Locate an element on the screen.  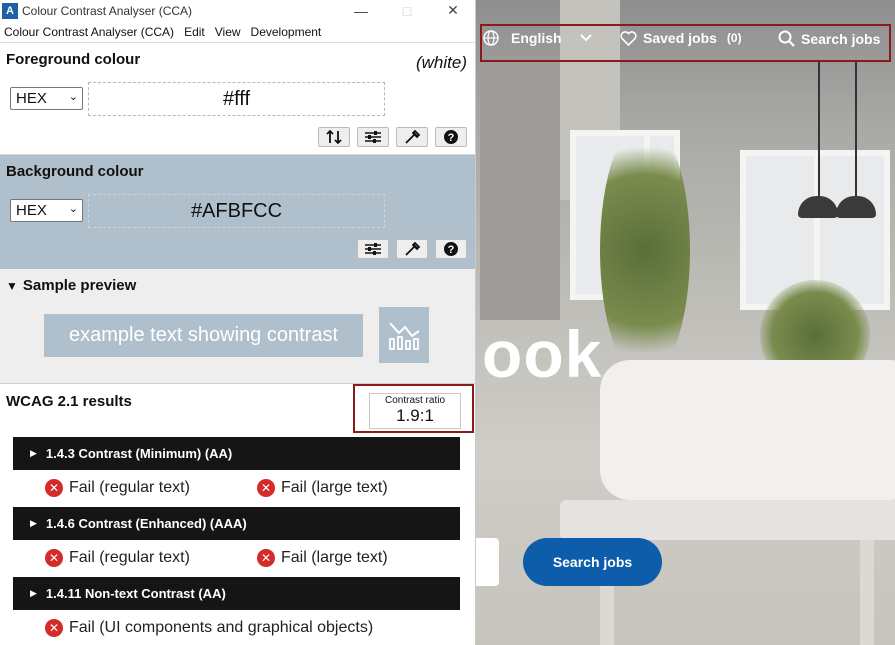
menu-development: Development is located at coordinates (287, 32).